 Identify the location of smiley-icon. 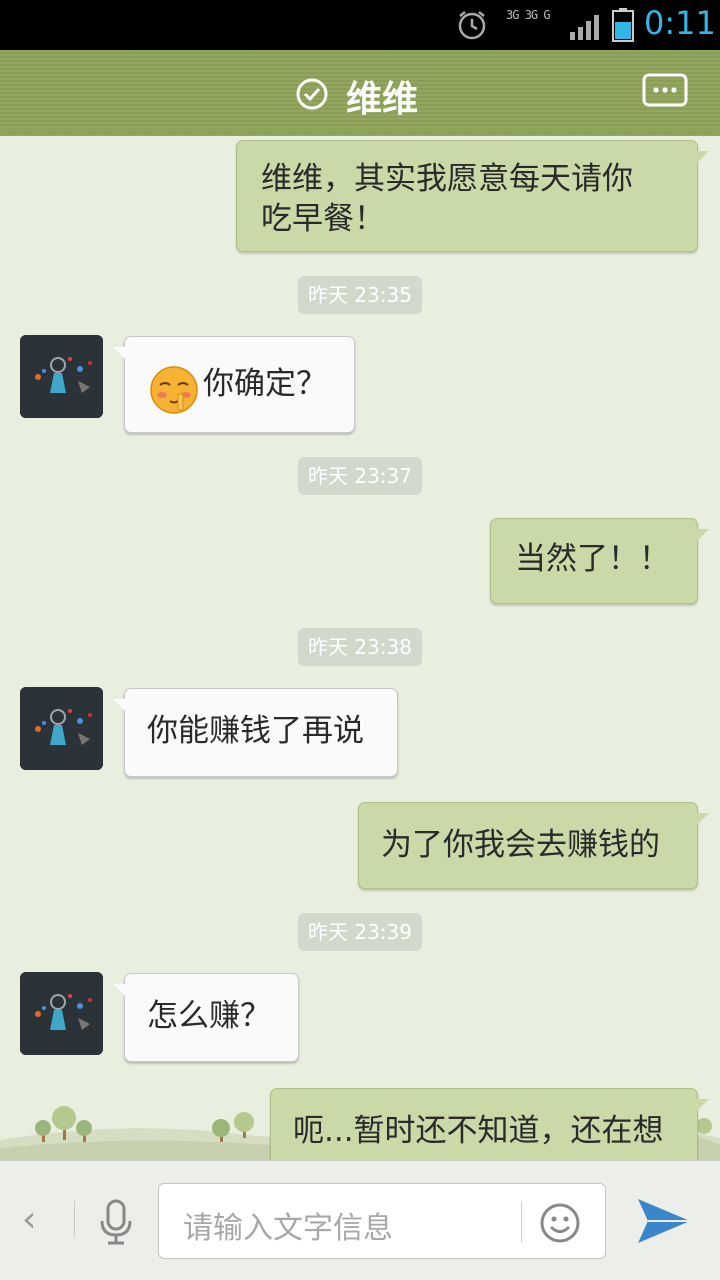
(560, 1223).